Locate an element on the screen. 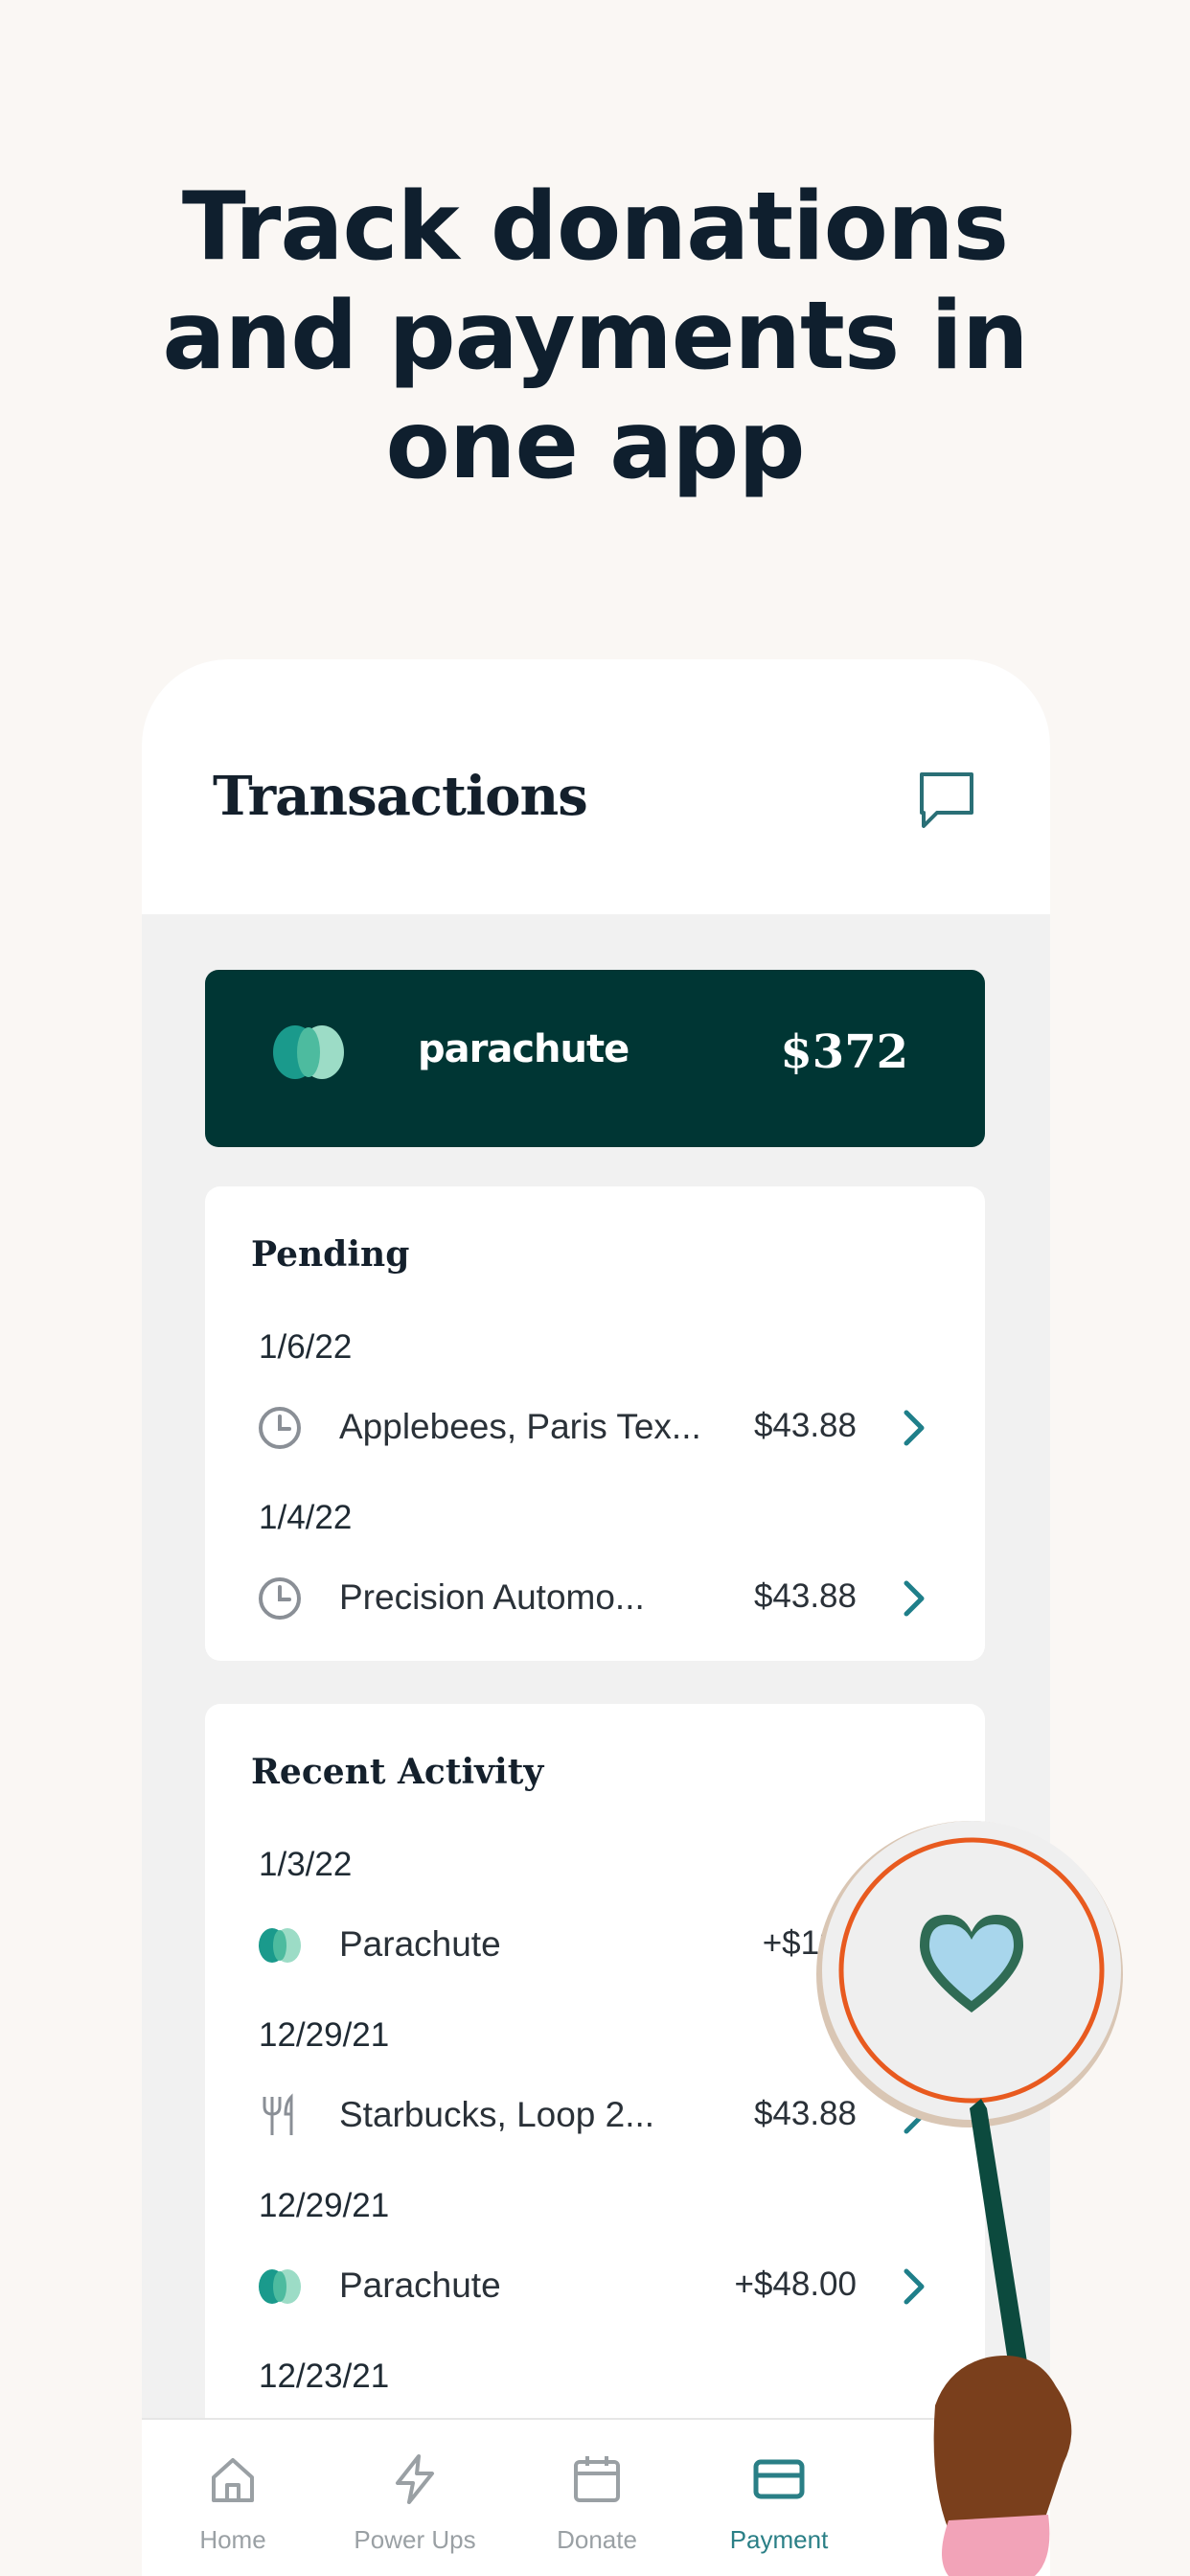 This screenshot has width=1190, height=2576. transaction-row: Applebees, Paris Tex... $43.88 is located at coordinates (595, 1426).